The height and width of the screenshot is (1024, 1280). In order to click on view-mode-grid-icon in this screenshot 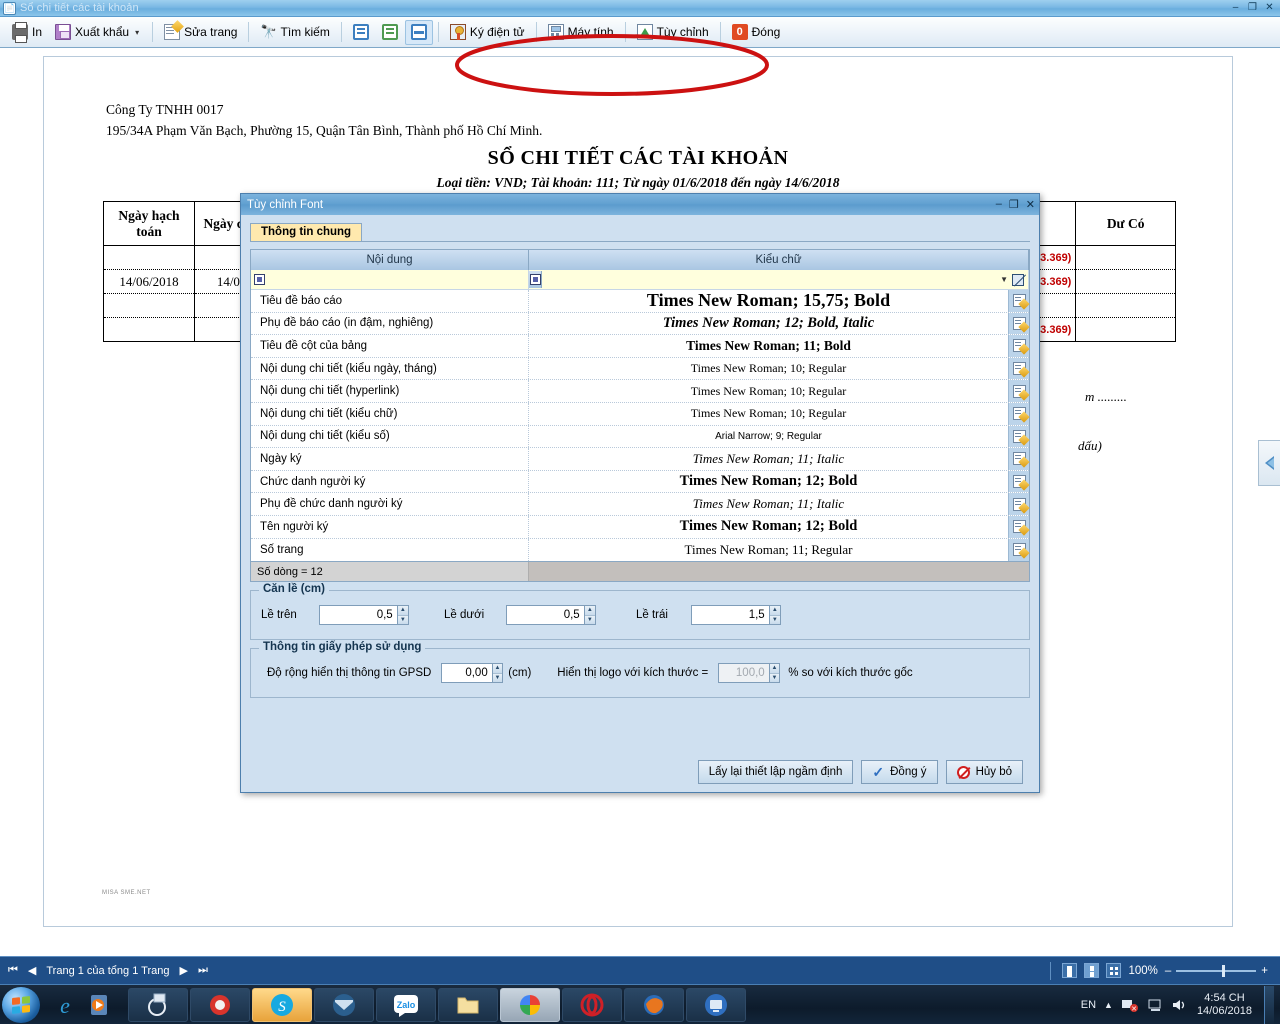, I will do `click(1114, 970)`.